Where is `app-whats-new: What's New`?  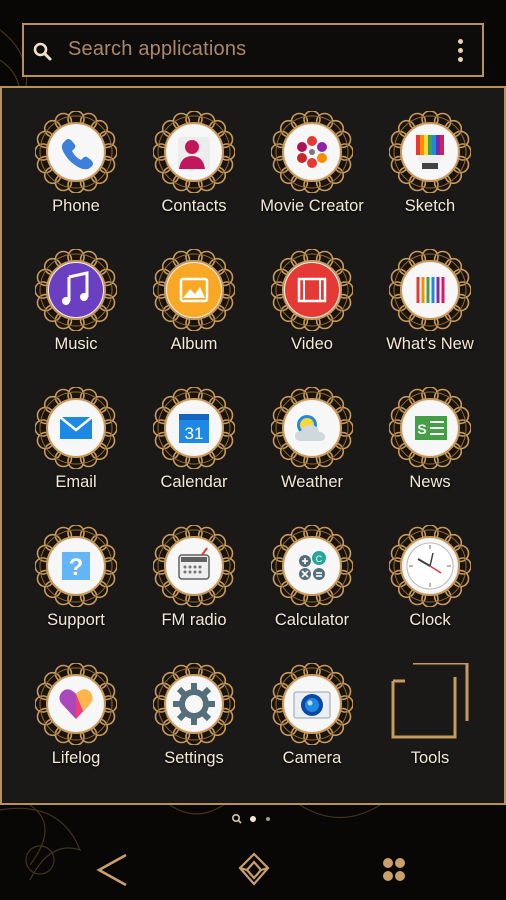 app-whats-new: What's New is located at coordinates (430, 309).